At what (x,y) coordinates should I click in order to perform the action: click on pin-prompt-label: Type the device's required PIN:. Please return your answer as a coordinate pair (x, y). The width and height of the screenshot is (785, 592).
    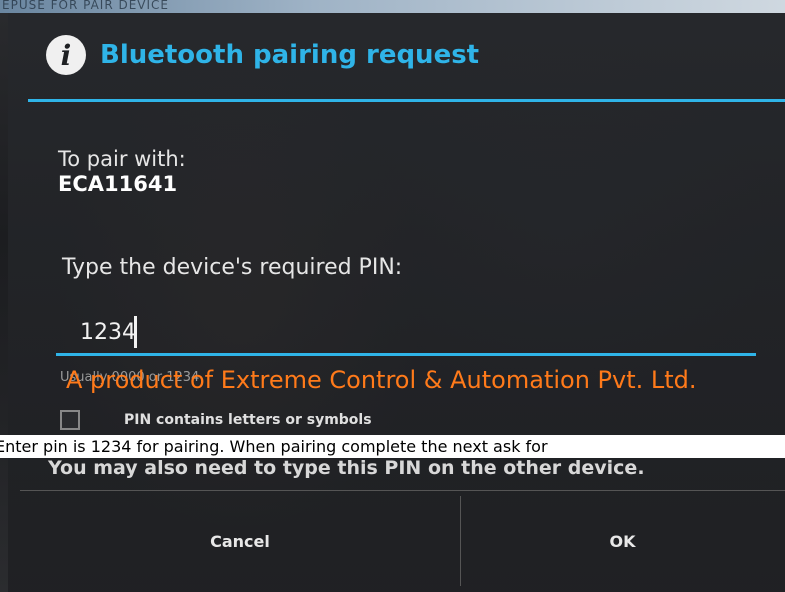
    Looking at the image, I should click on (232, 267).